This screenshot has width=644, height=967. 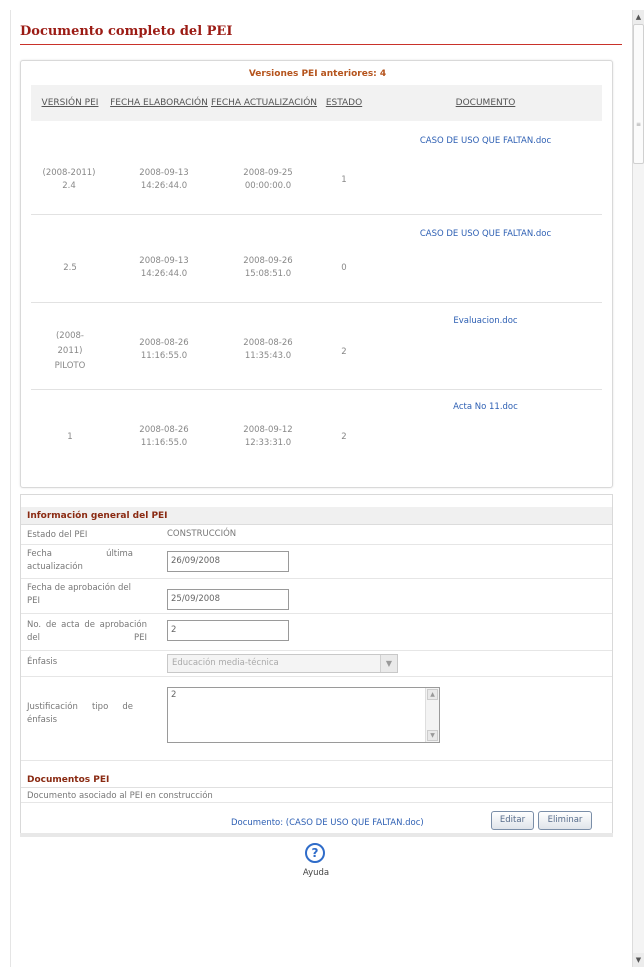 What do you see at coordinates (344, 268) in the screenshot?
I see `estado-cell: 0` at bounding box center [344, 268].